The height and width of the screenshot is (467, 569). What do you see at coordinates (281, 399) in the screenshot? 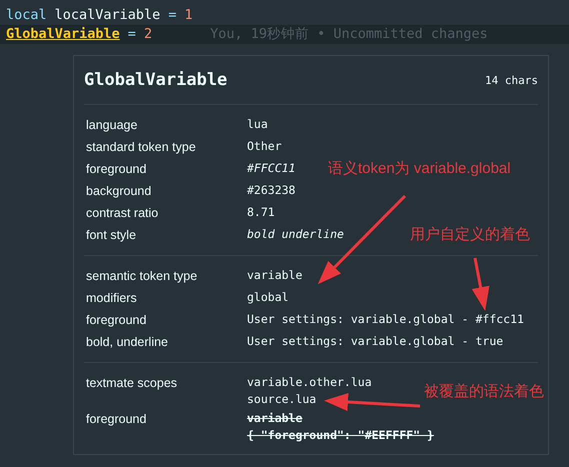
I see `property-value: source.lua` at bounding box center [281, 399].